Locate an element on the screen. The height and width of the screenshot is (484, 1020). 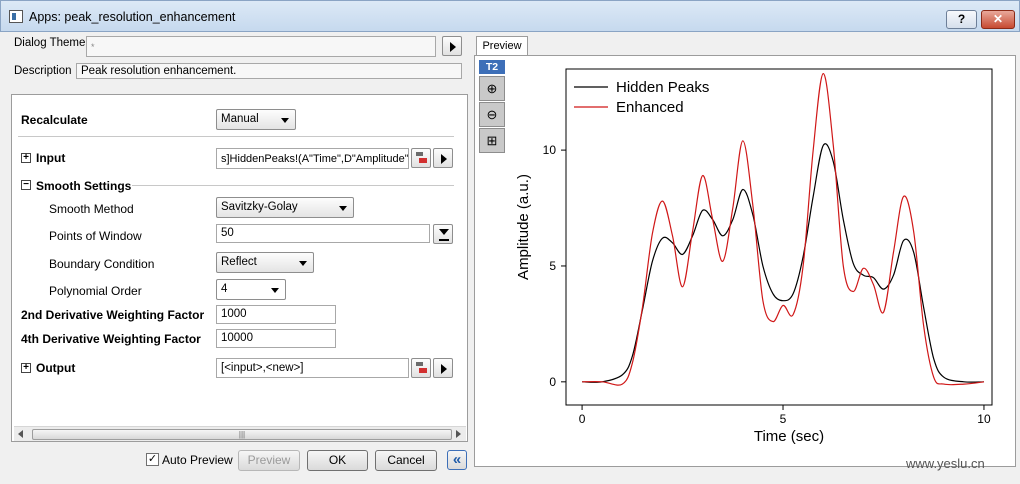
recalculate-select: Manual is located at coordinates (256, 119).